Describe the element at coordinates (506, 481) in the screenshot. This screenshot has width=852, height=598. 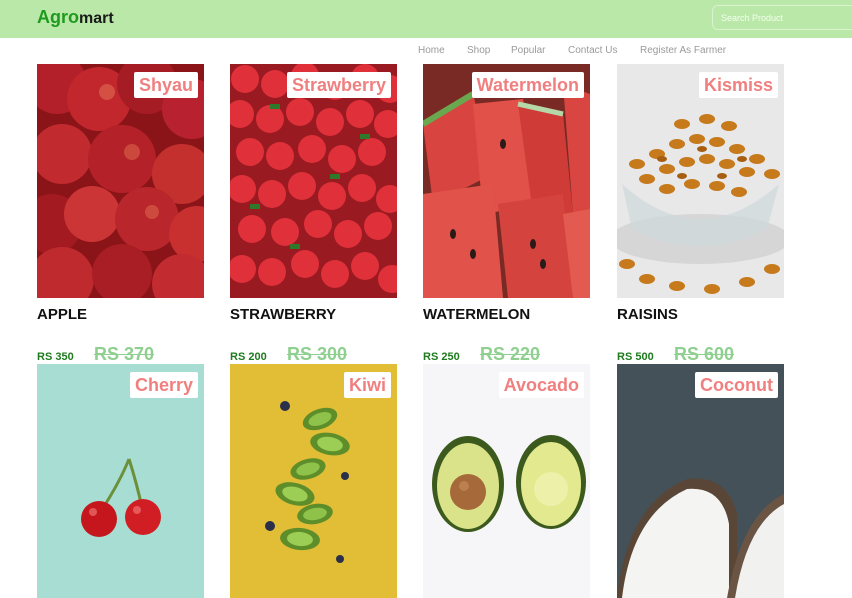
I see `avocado-image: Avocado` at that location.